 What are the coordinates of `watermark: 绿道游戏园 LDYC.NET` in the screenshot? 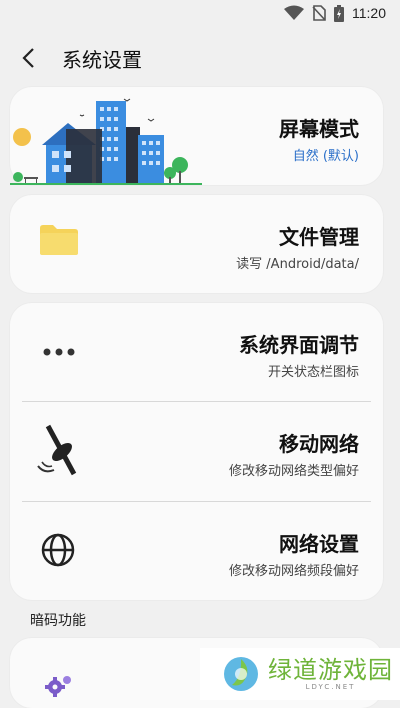 It's located at (300, 674).